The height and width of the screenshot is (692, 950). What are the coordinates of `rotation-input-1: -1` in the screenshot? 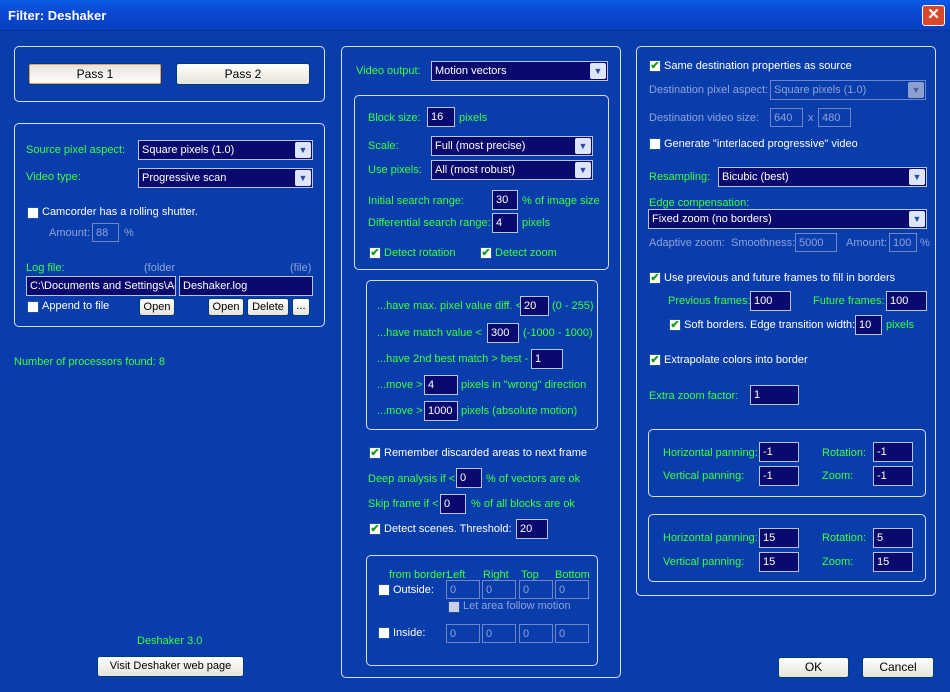 It's located at (893, 452).